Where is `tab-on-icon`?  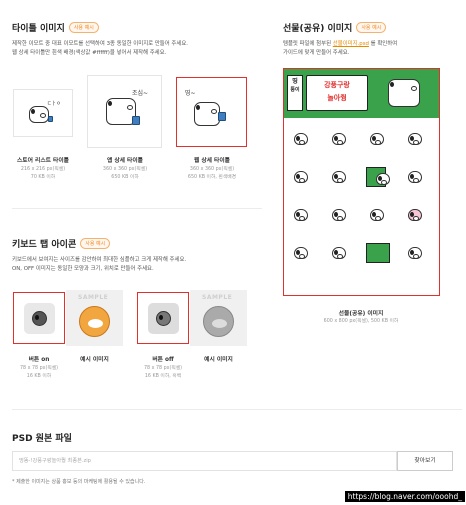
tab-on-icon is located at coordinates (39, 318).